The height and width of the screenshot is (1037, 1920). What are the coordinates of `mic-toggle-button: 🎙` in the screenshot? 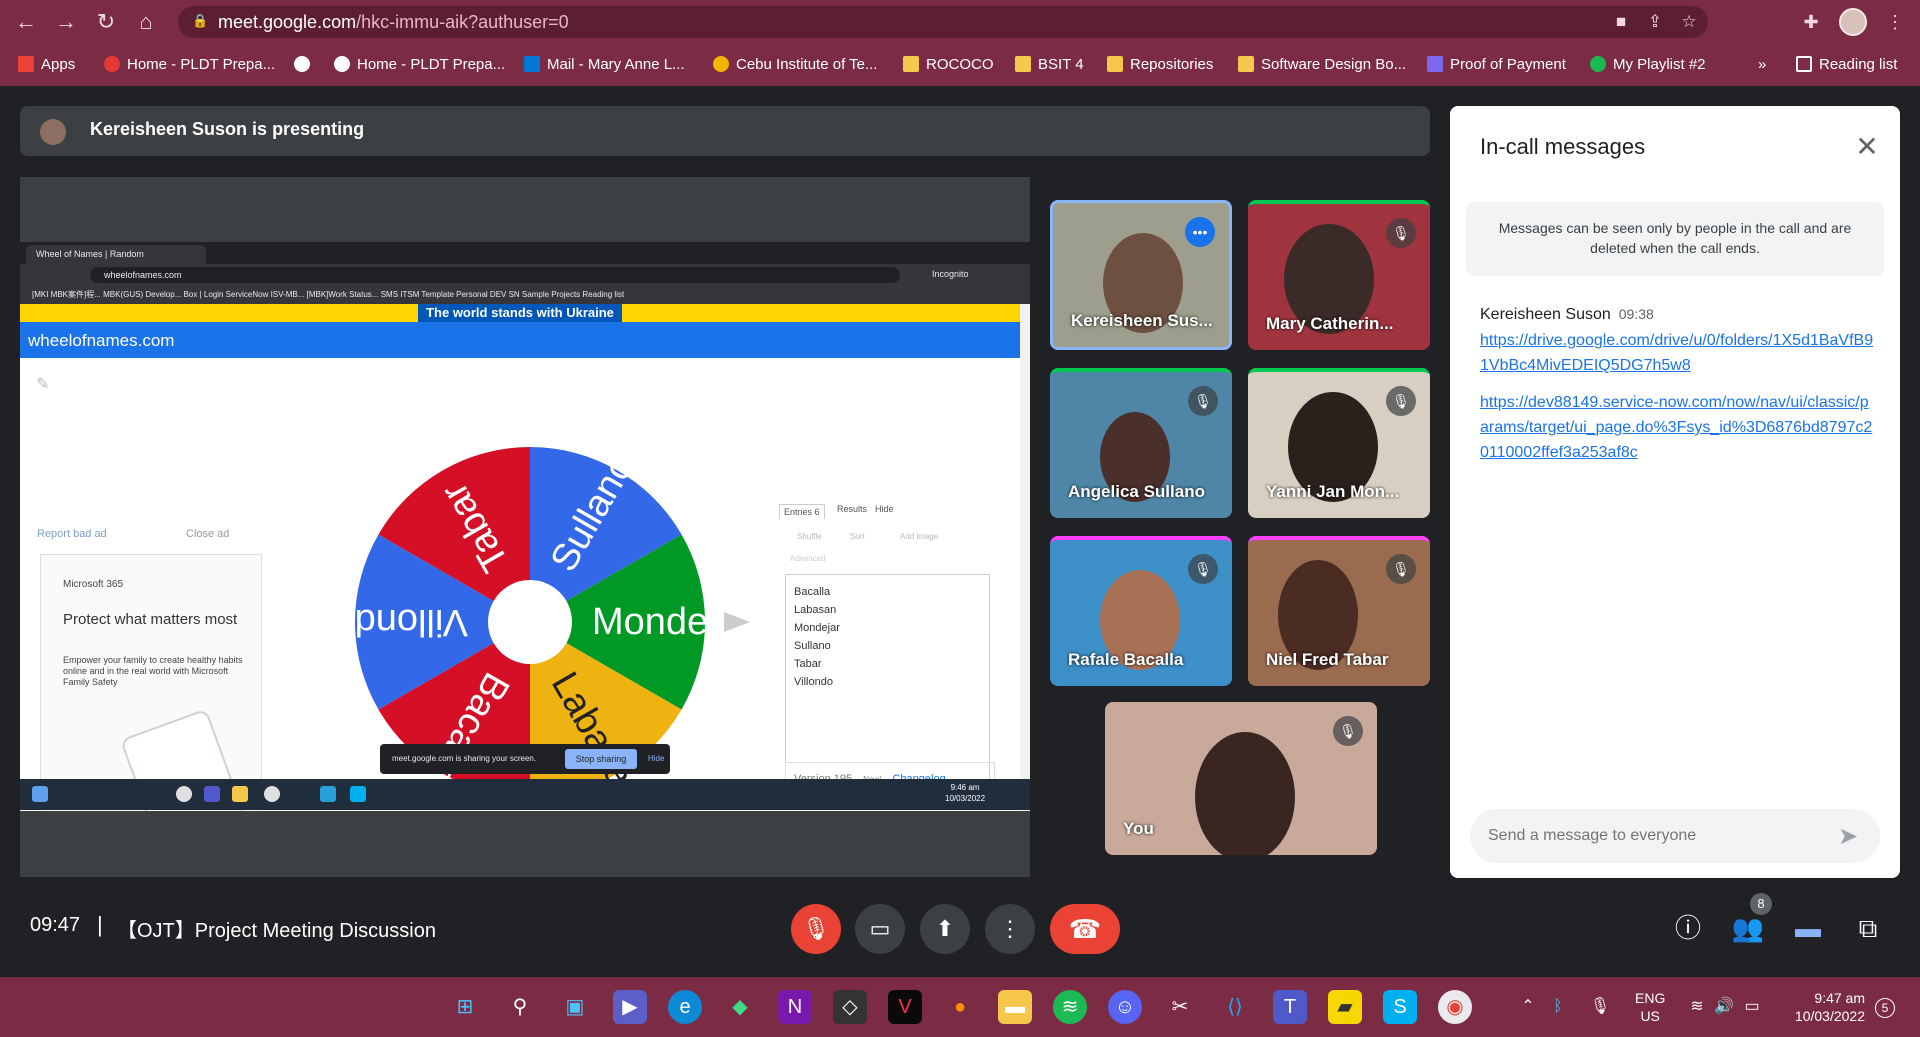 It's located at (816, 929).